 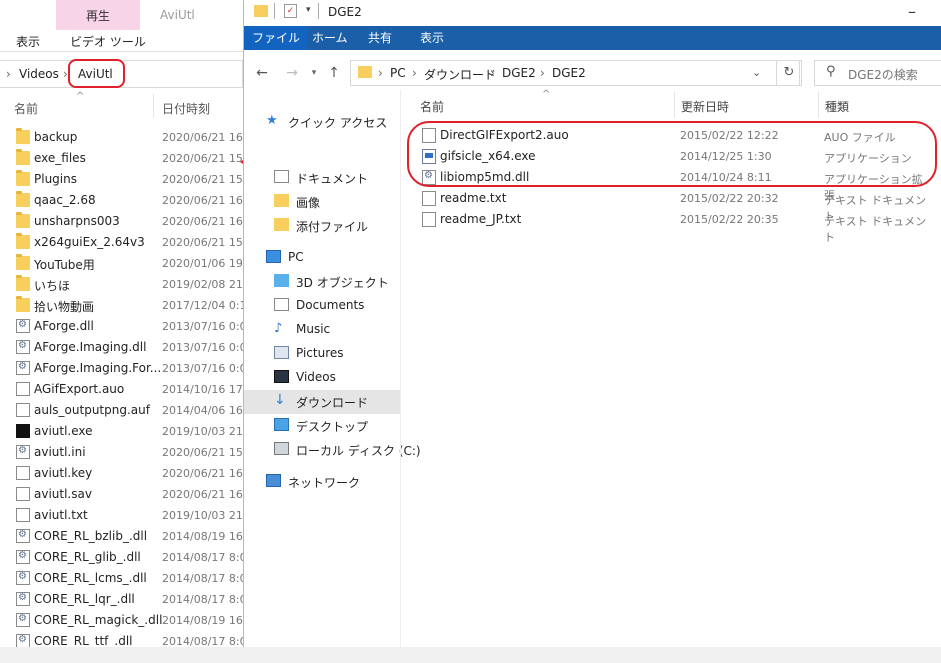 What do you see at coordinates (202, 305) in the screenshot?
I see `file-date: 2017/12/04 0:14` at bounding box center [202, 305].